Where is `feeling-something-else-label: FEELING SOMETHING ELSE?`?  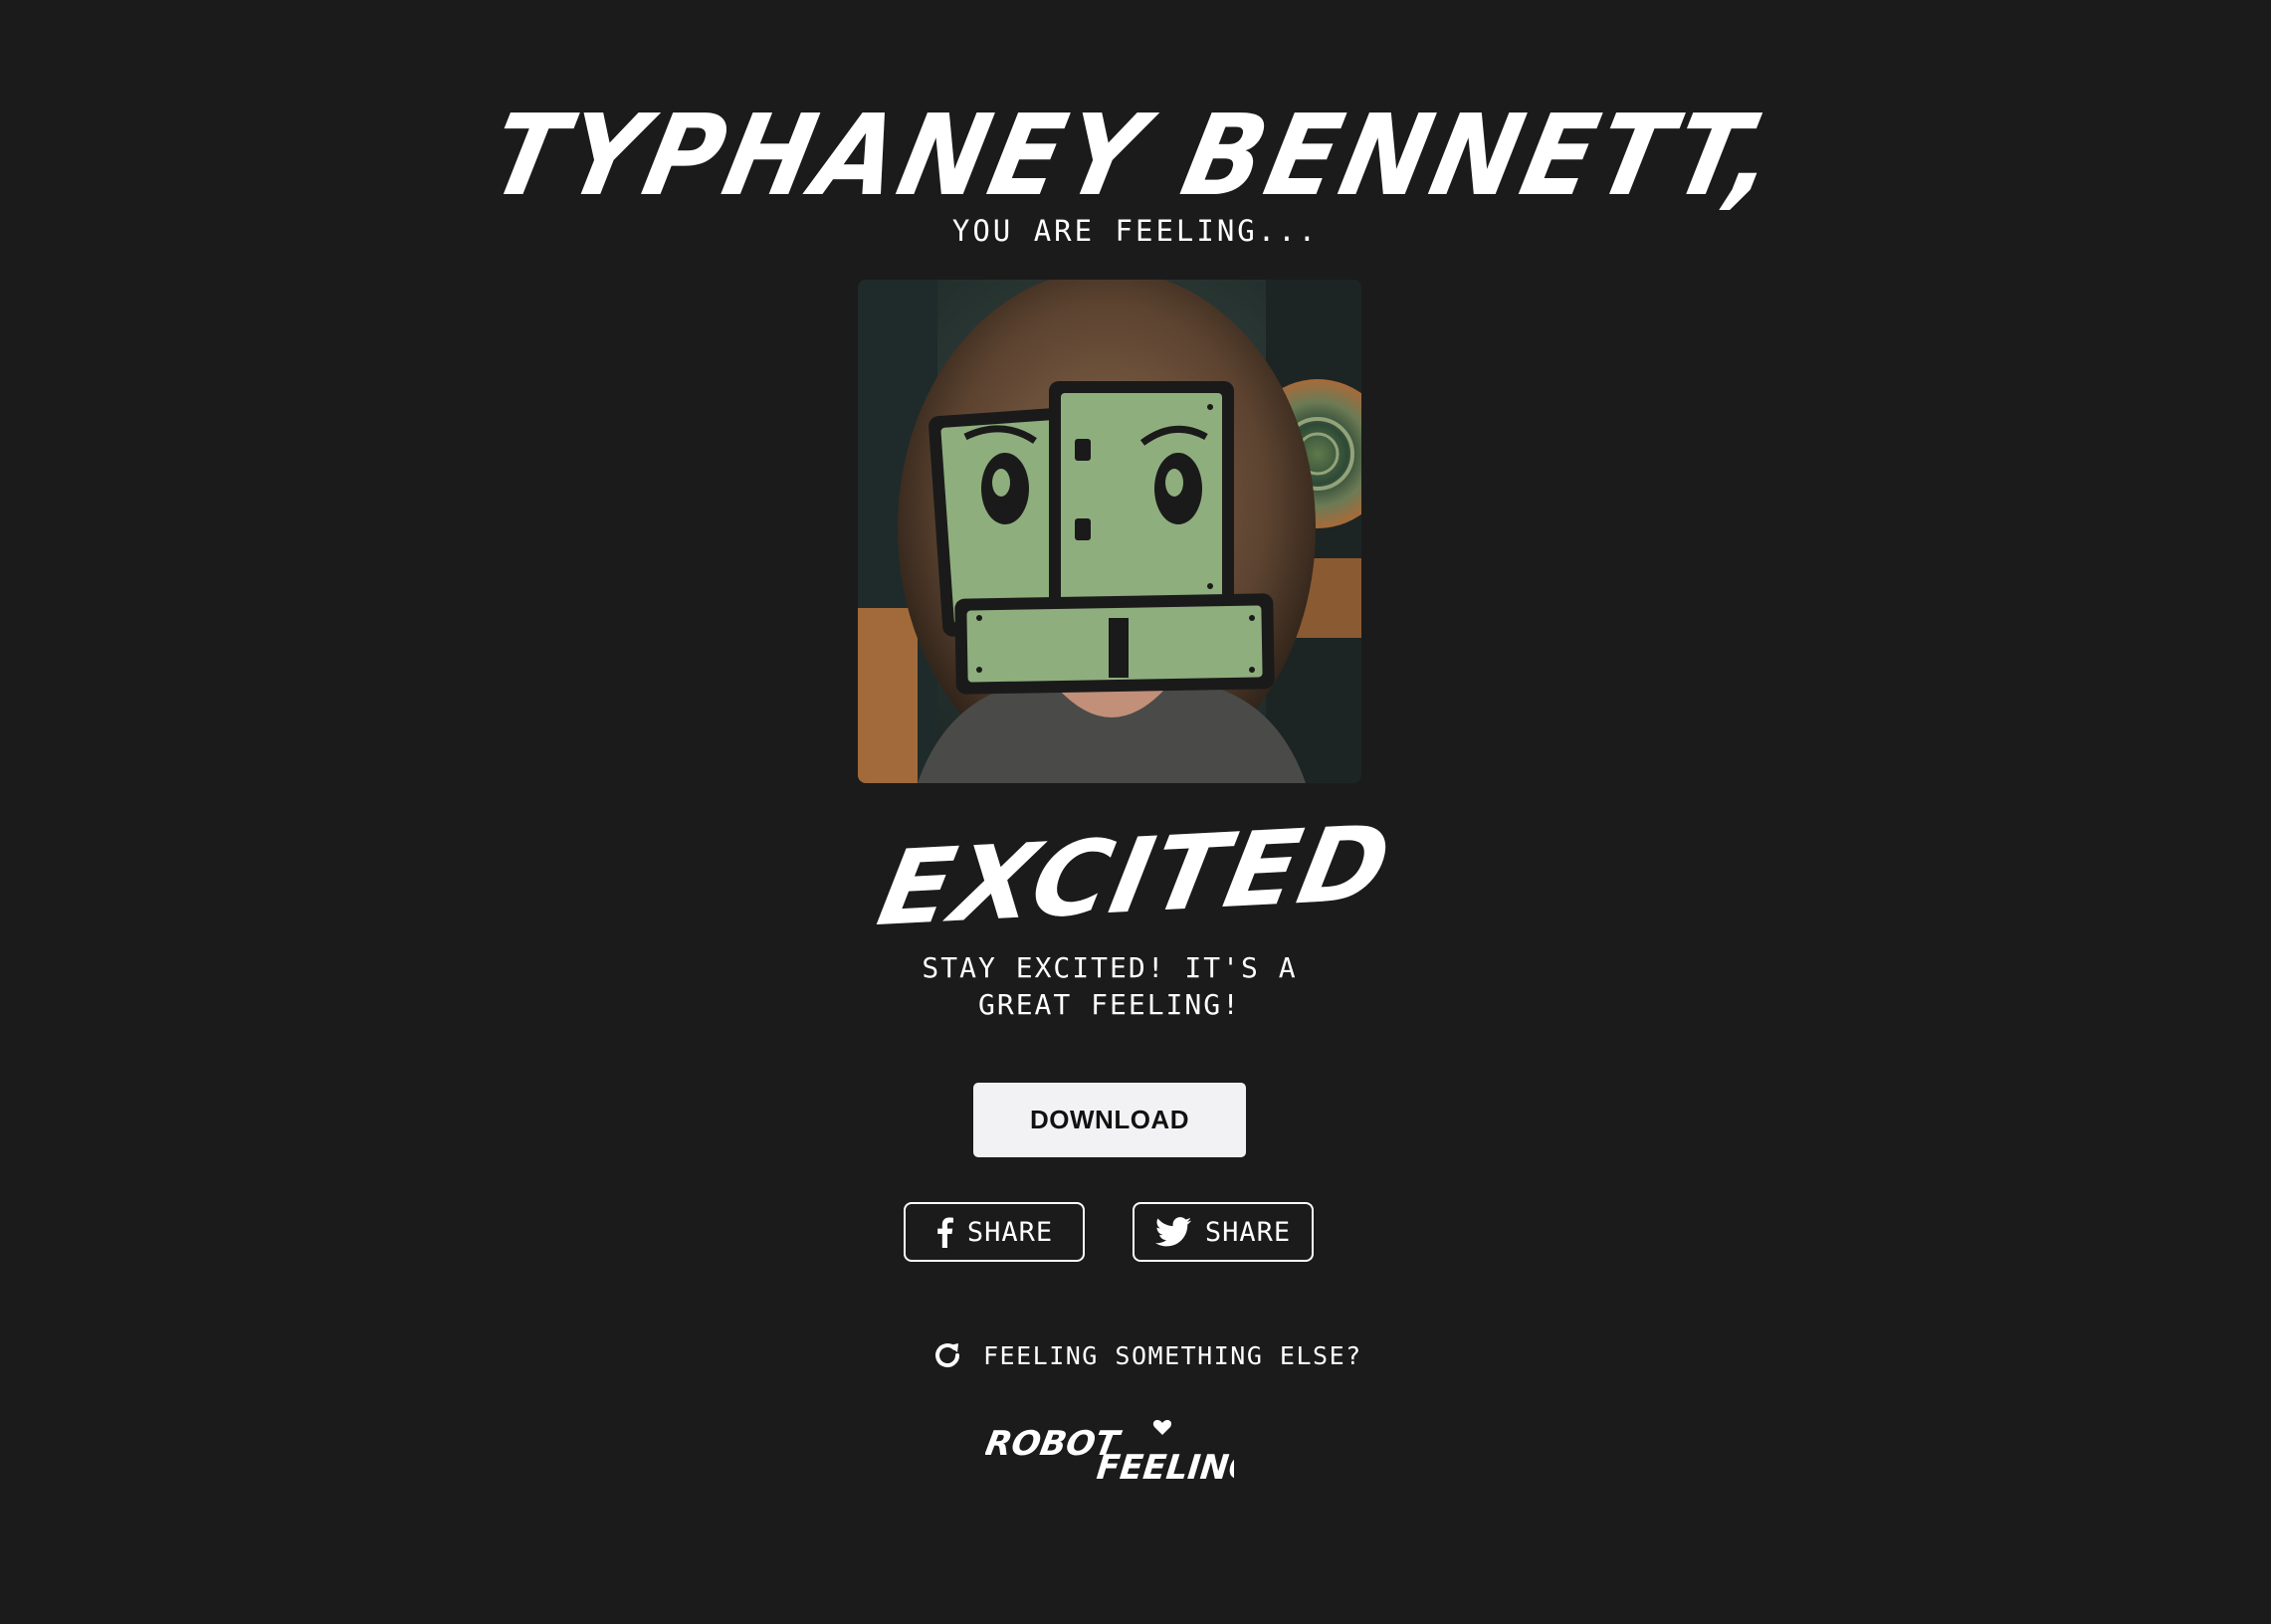 feeling-something-else-label: FEELING SOMETHING ELSE? is located at coordinates (1172, 1355).